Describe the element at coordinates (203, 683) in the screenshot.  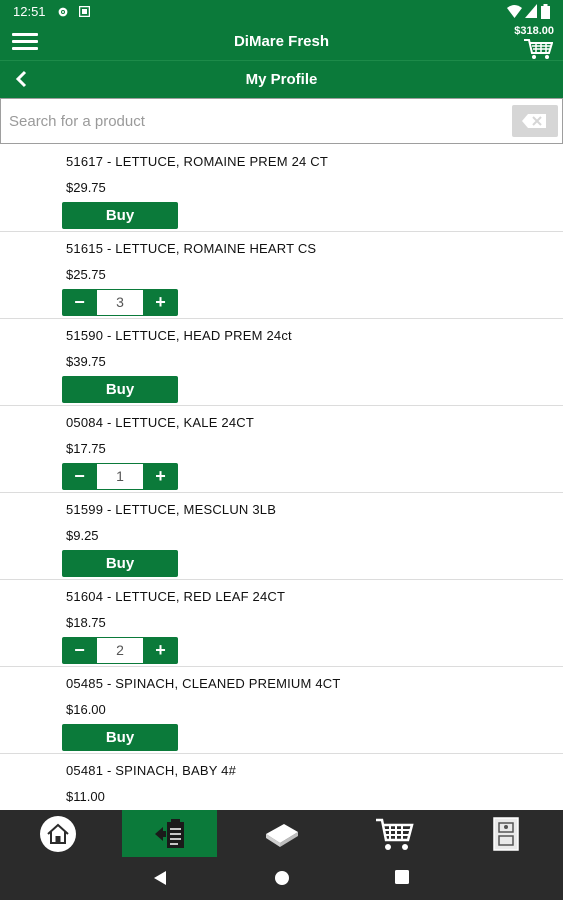
I see `product-name: 05485 - SPINACH, CLEANED PREMIUM 4CT` at that location.